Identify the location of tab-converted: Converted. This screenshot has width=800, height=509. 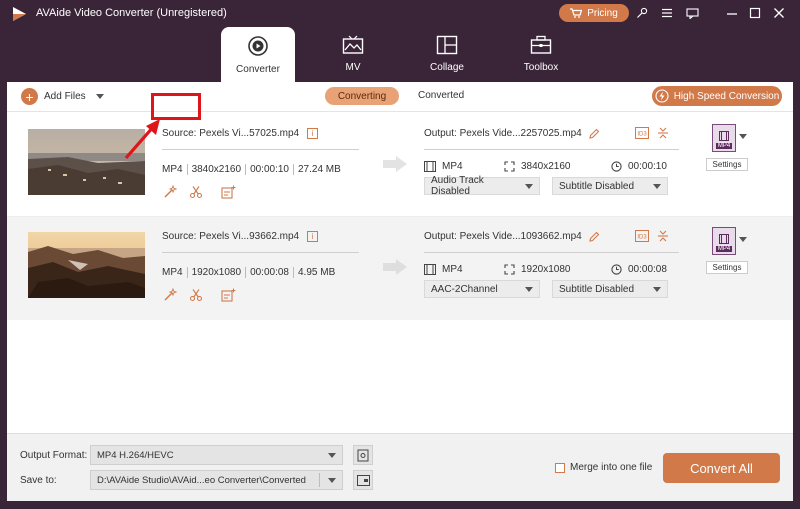
(441, 95).